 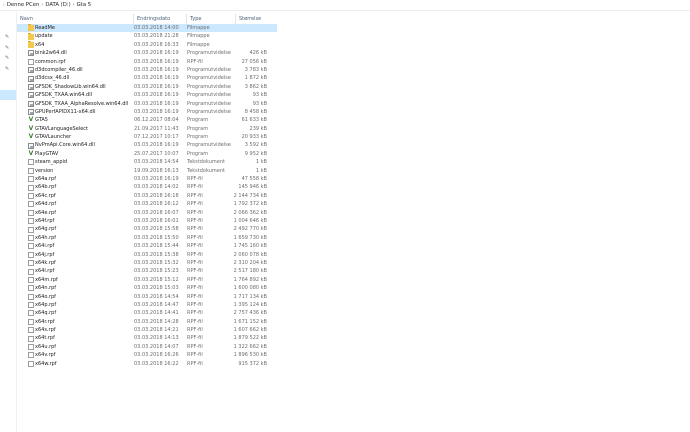 I want to click on table-row: version 19.09.2018 16:13 Tekstdokument 1 kB, so click(x=147, y=171).